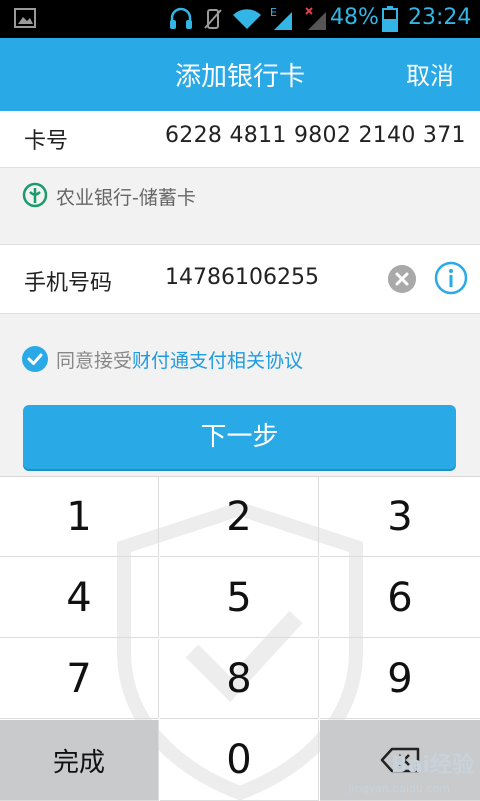 The image size is (480, 801). Describe the element at coordinates (281, 18) in the screenshot. I see `signal-e-icon: E` at that location.